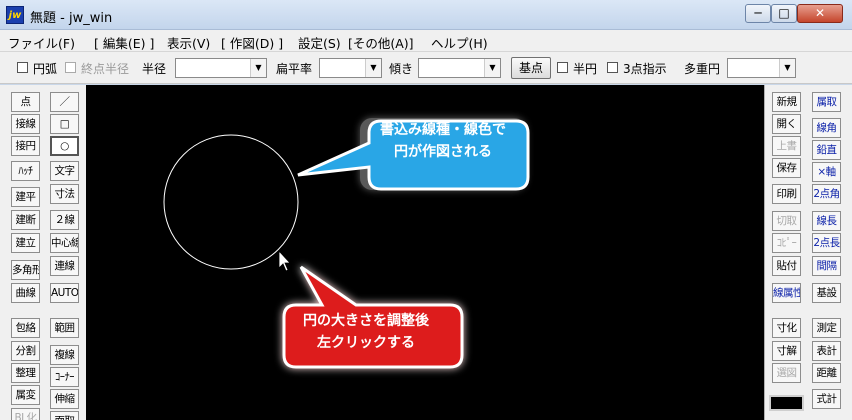 The width and height of the screenshot is (852, 420). I want to click on half-circle-label: 半円, so click(585, 69).